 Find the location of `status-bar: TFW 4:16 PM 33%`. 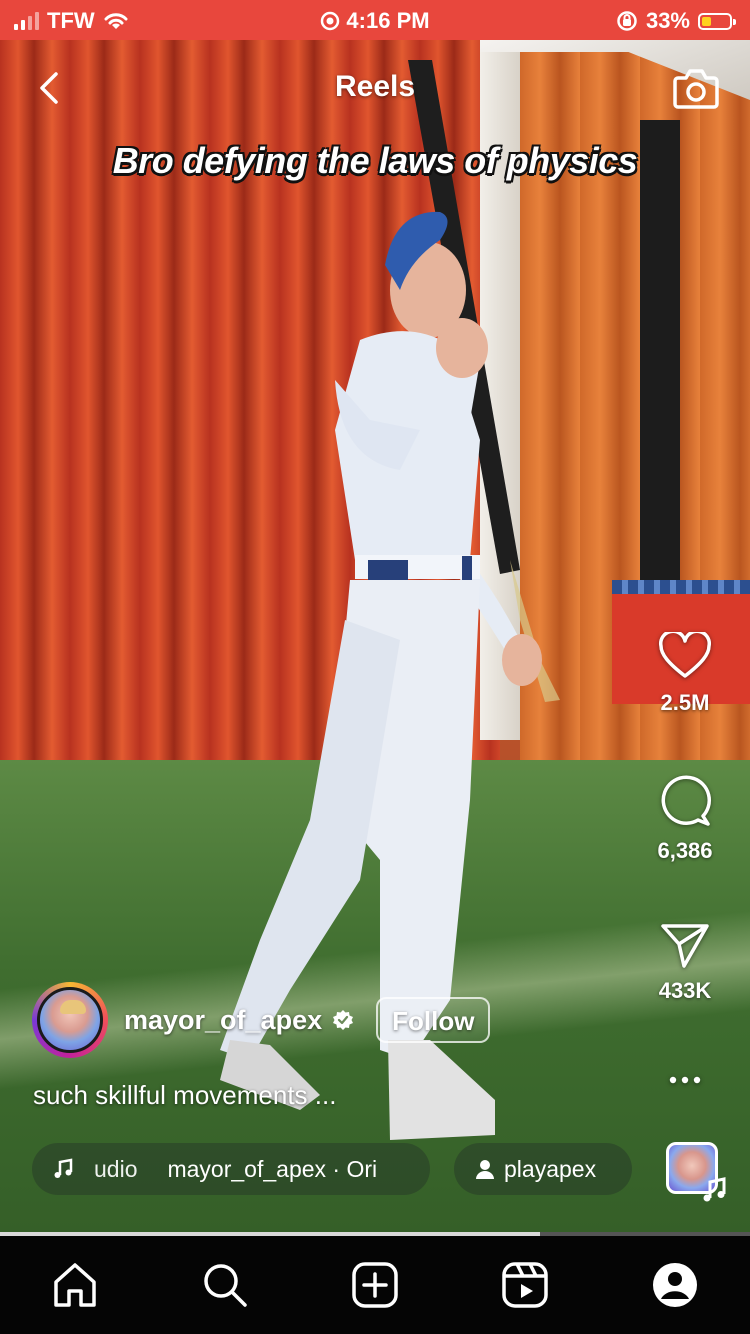

status-bar: TFW 4:16 PM 33% is located at coordinates (375, 20).